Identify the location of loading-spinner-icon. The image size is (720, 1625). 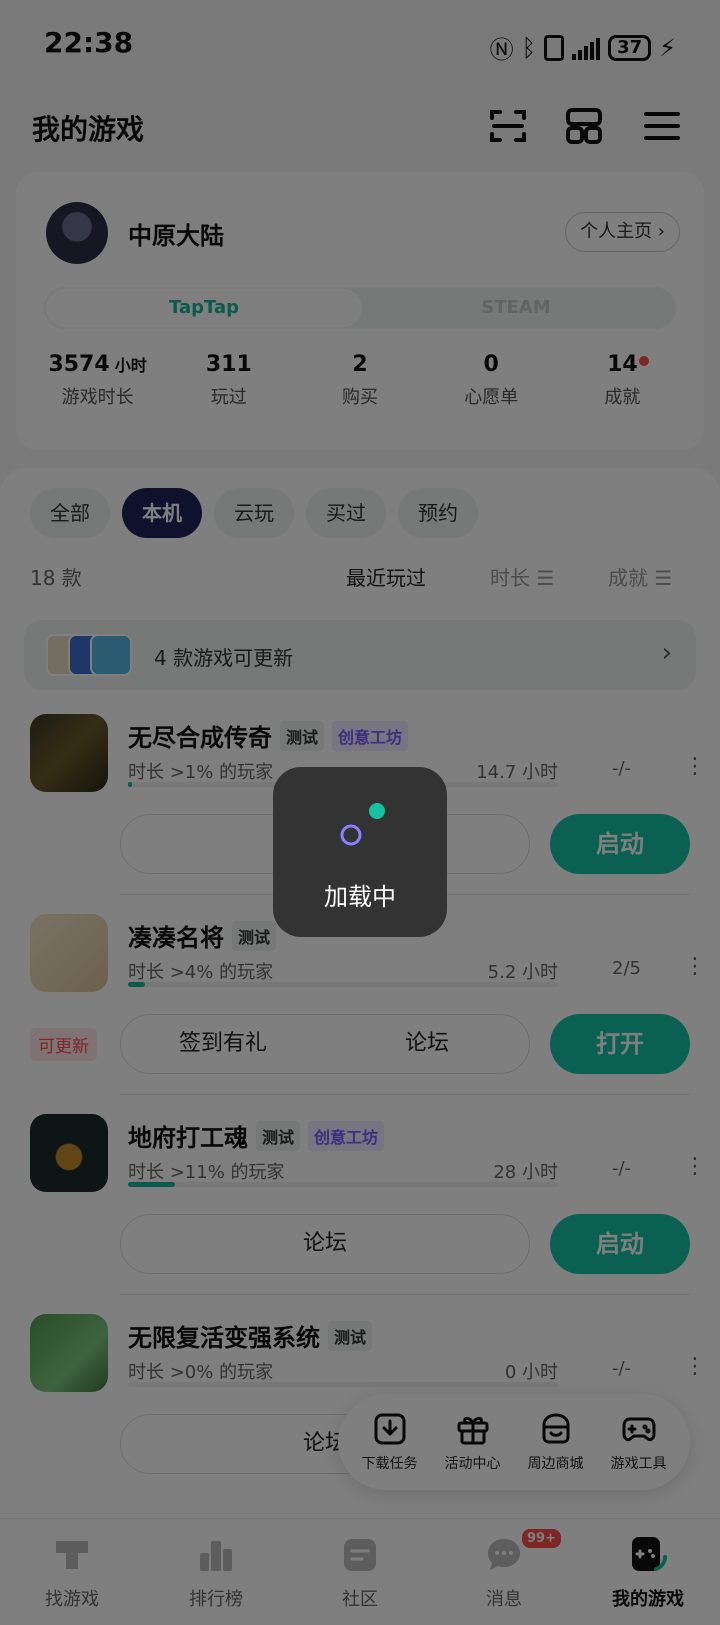
(362, 824).